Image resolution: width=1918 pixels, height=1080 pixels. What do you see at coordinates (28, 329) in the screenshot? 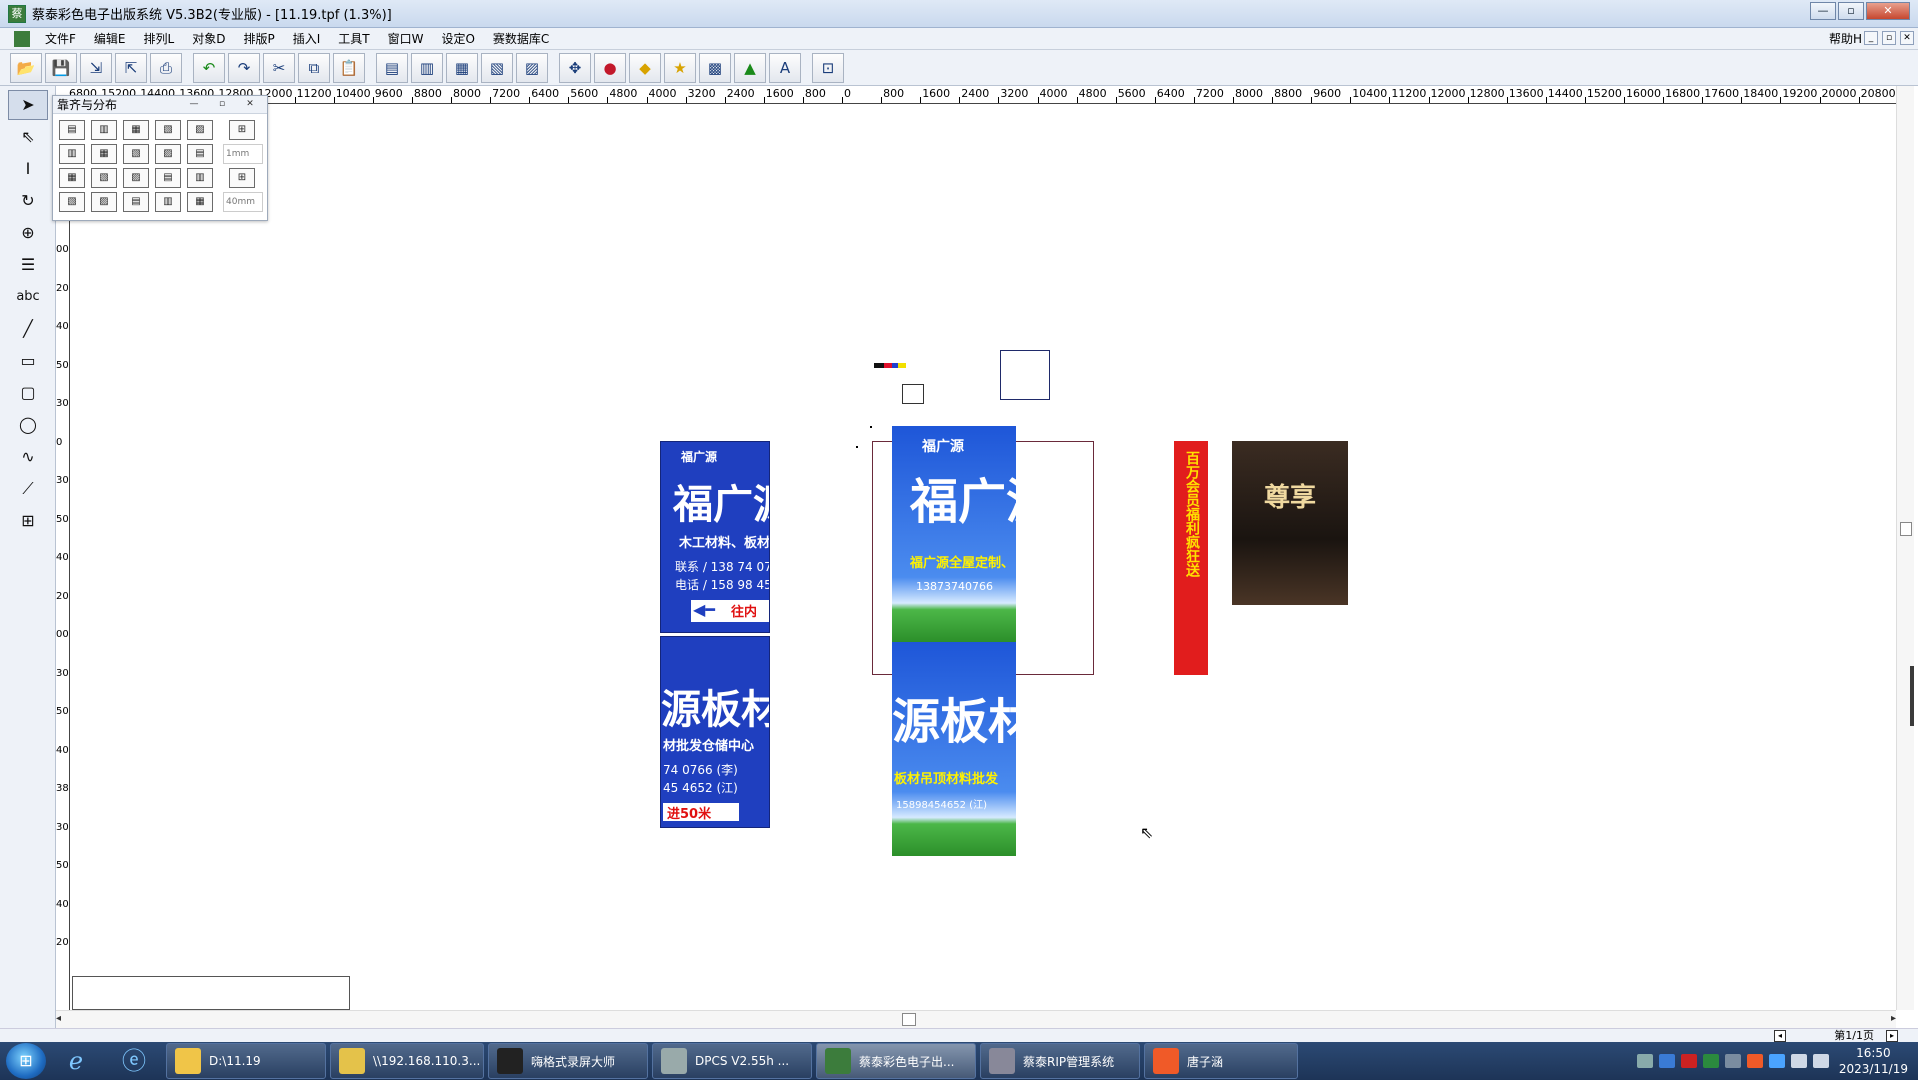
I see `line-icon: ╱` at bounding box center [28, 329].